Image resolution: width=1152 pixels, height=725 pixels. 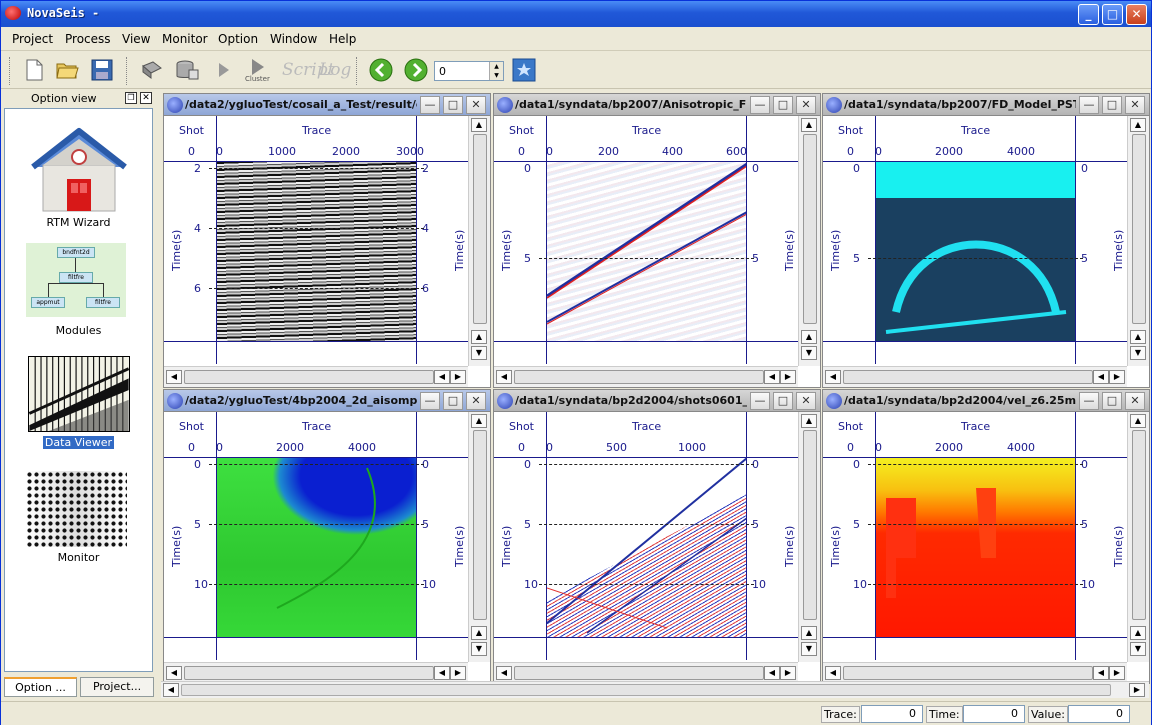 What do you see at coordinates (78, 402) in the screenshot?
I see `data-viewer-item: Data Viewer` at bounding box center [78, 402].